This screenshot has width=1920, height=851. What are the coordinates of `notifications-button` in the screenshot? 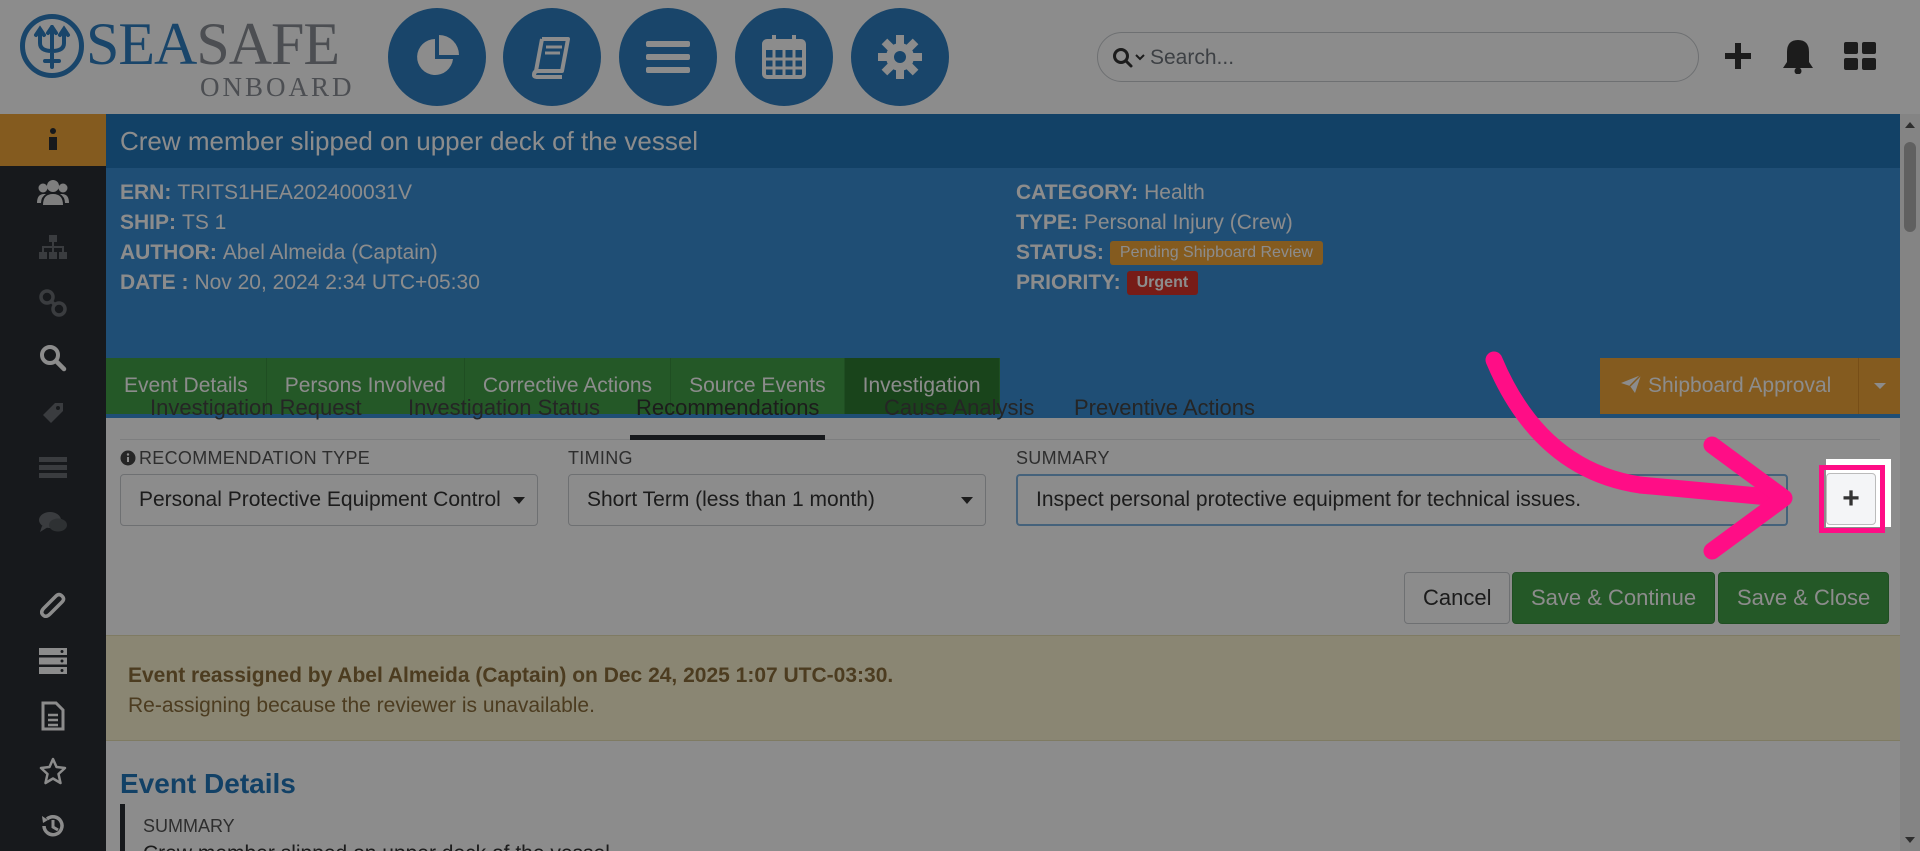 It's located at (1798, 56).